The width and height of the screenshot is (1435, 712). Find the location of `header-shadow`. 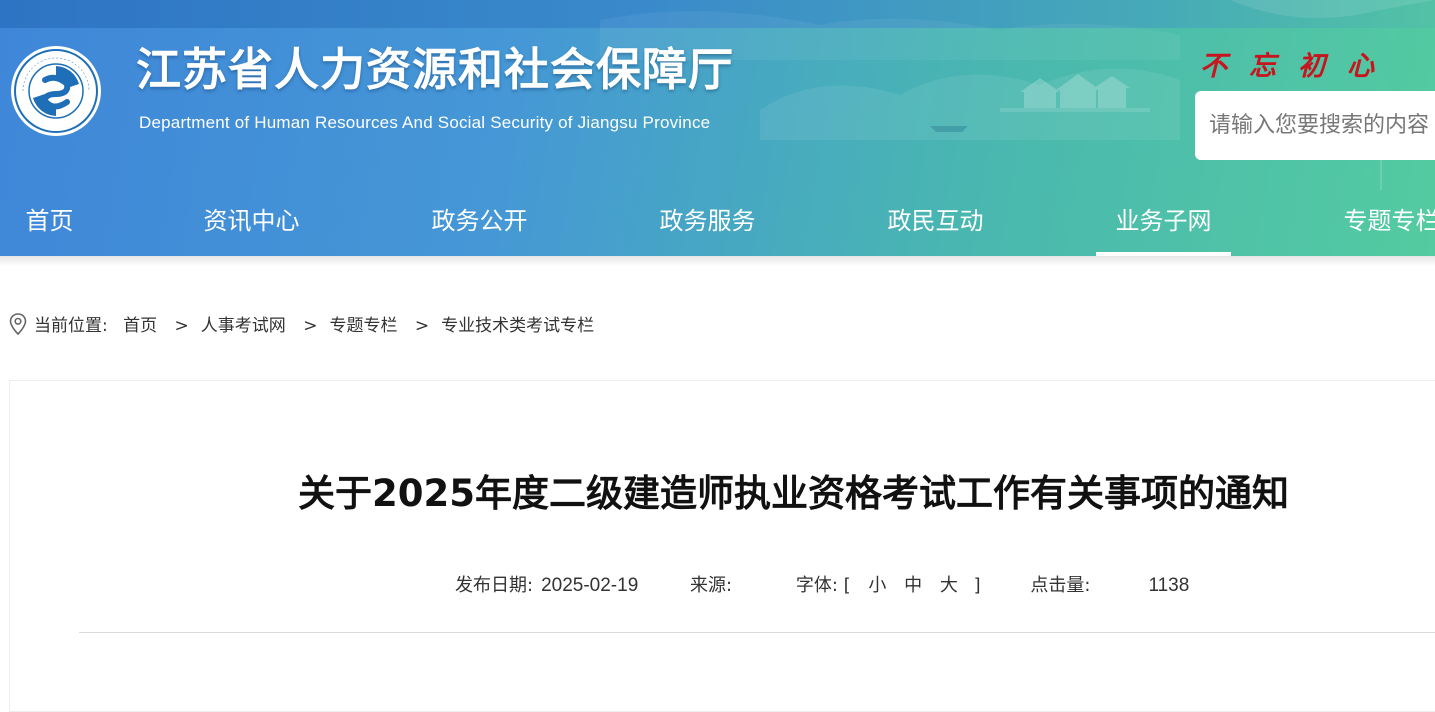

header-shadow is located at coordinates (717, 261).